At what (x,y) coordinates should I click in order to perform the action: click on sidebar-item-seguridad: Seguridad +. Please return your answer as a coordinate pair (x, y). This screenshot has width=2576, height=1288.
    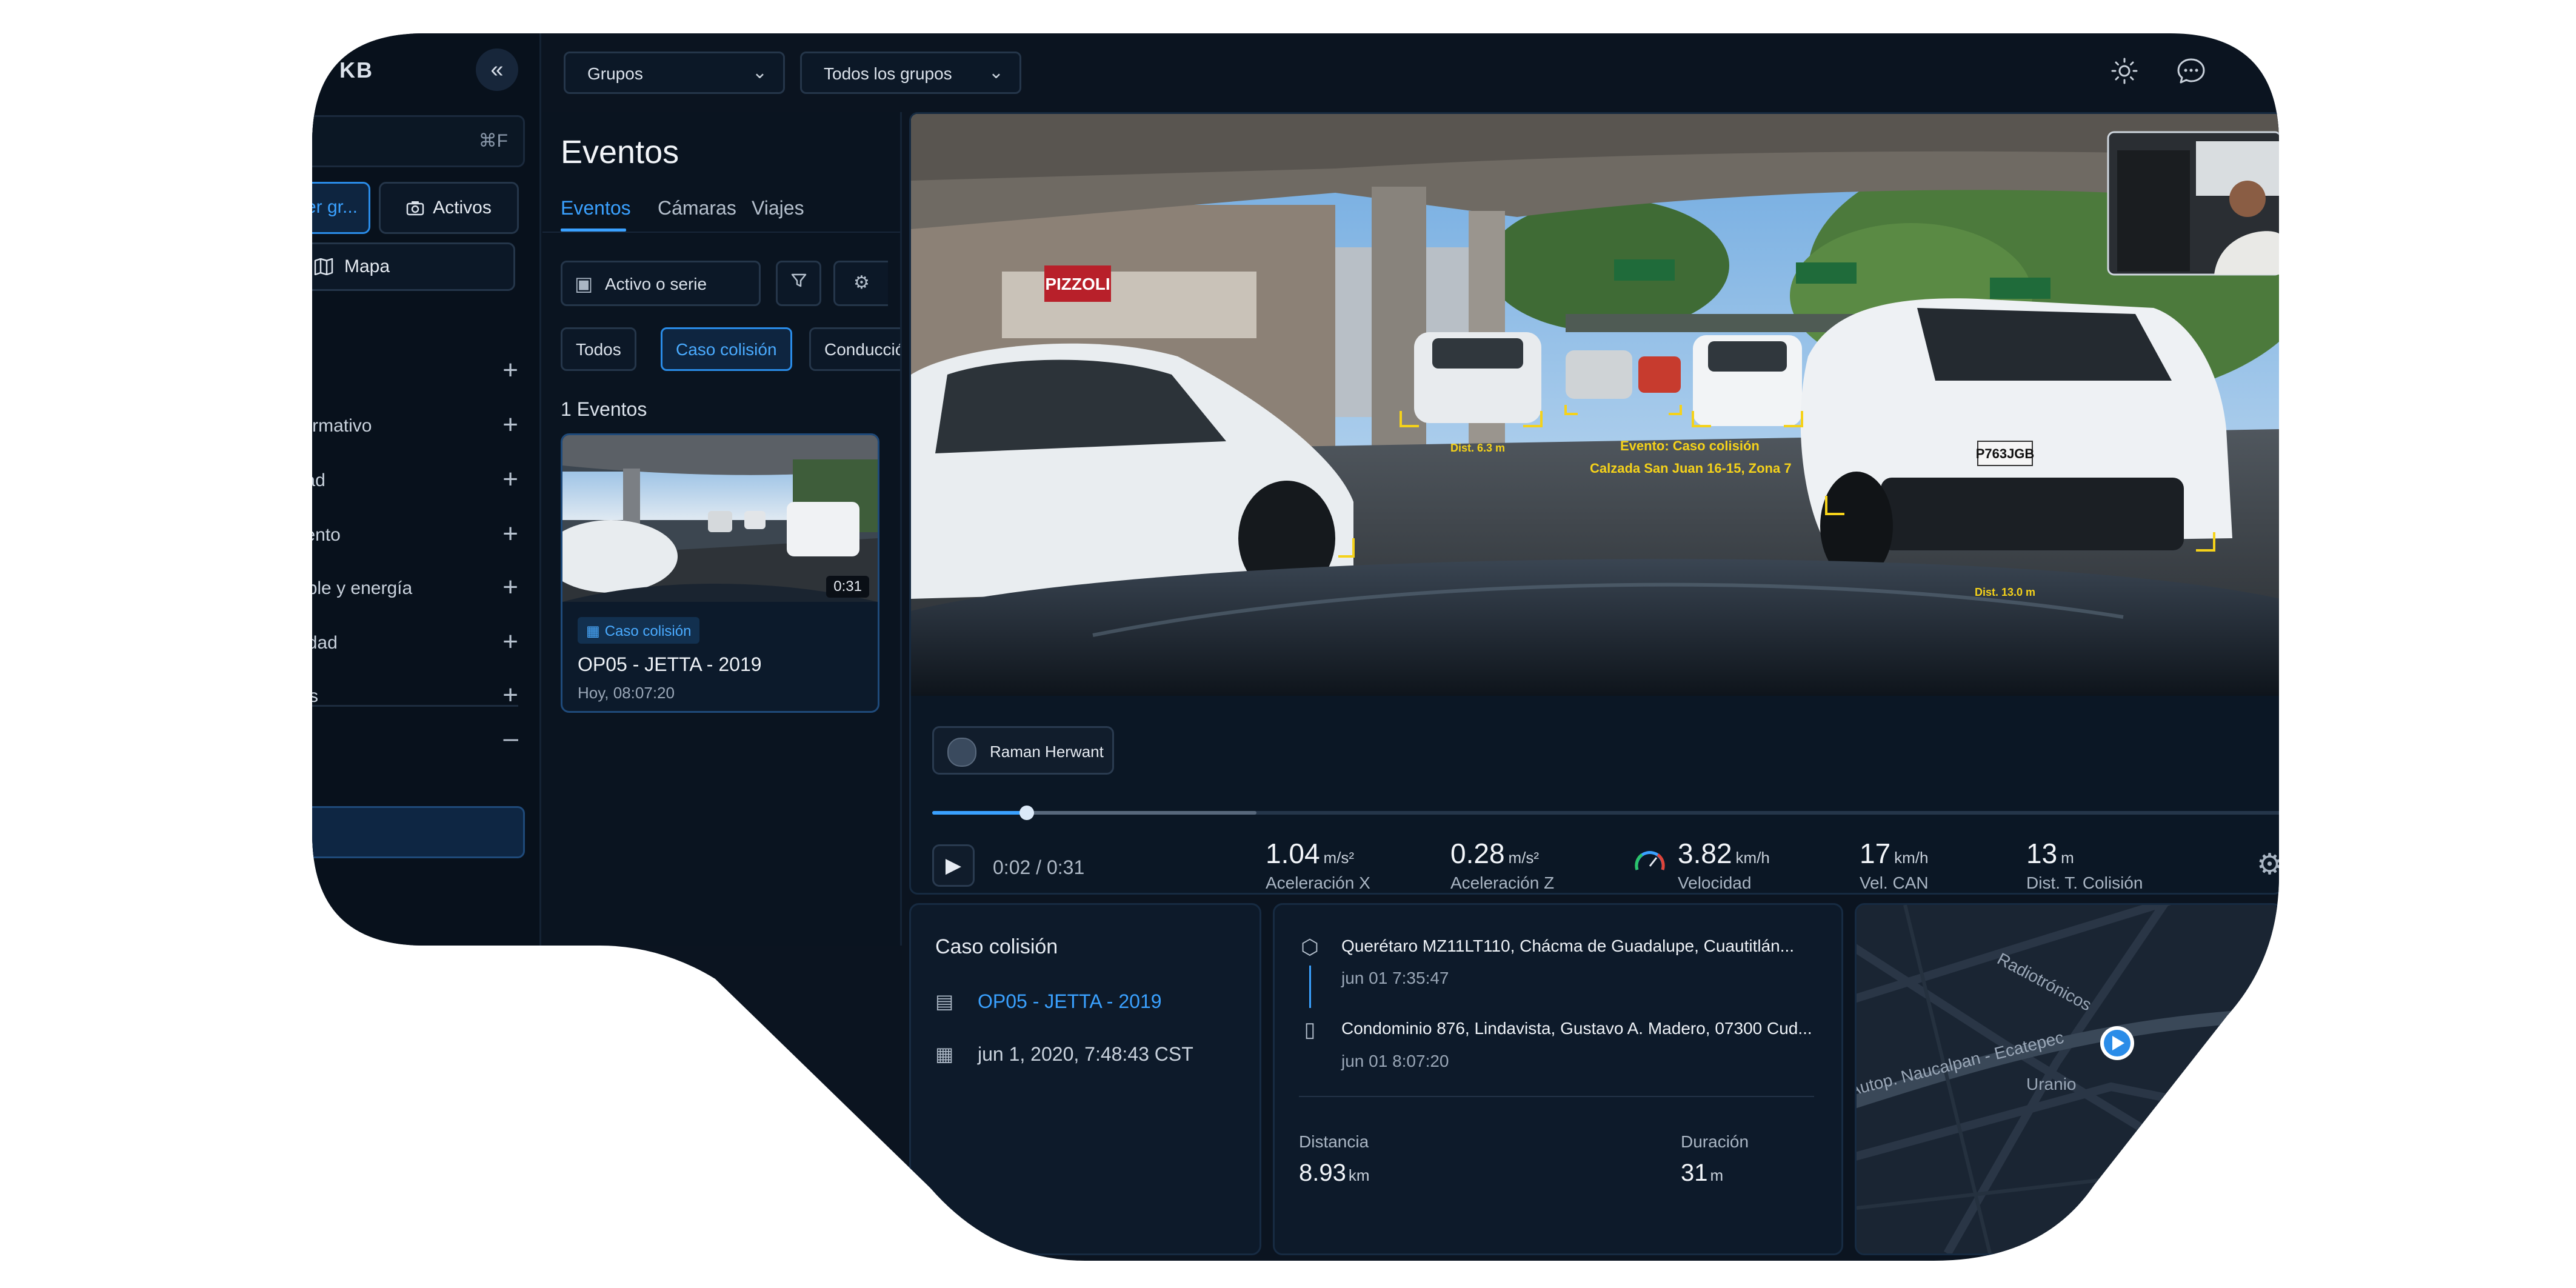
    Looking at the image, I should click on (411, 480).